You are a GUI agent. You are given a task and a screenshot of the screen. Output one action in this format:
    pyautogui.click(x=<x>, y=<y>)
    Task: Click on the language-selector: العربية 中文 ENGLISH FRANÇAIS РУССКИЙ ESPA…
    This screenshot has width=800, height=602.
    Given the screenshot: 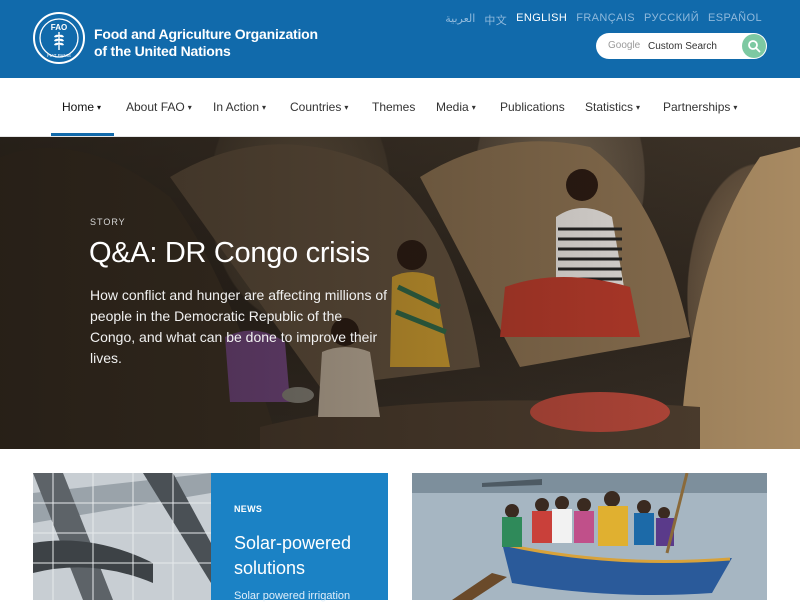 What is the action you would take?
    pyautogui.click(x=603, y=20)
    